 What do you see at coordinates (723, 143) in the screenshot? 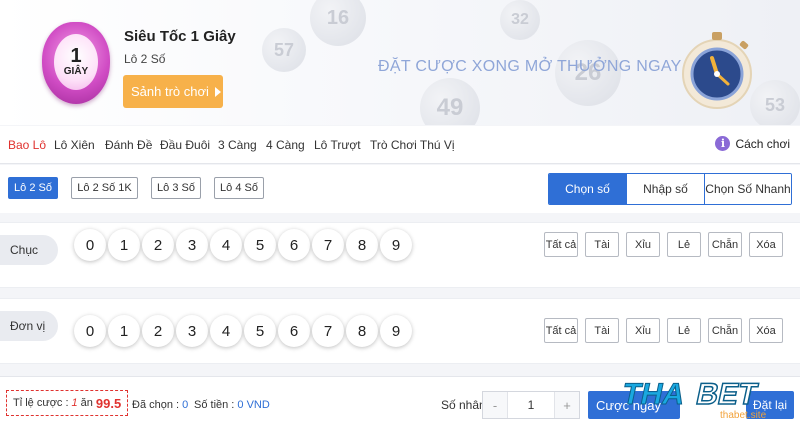
I see `info-icon: i` at bounding box center [723, 143].